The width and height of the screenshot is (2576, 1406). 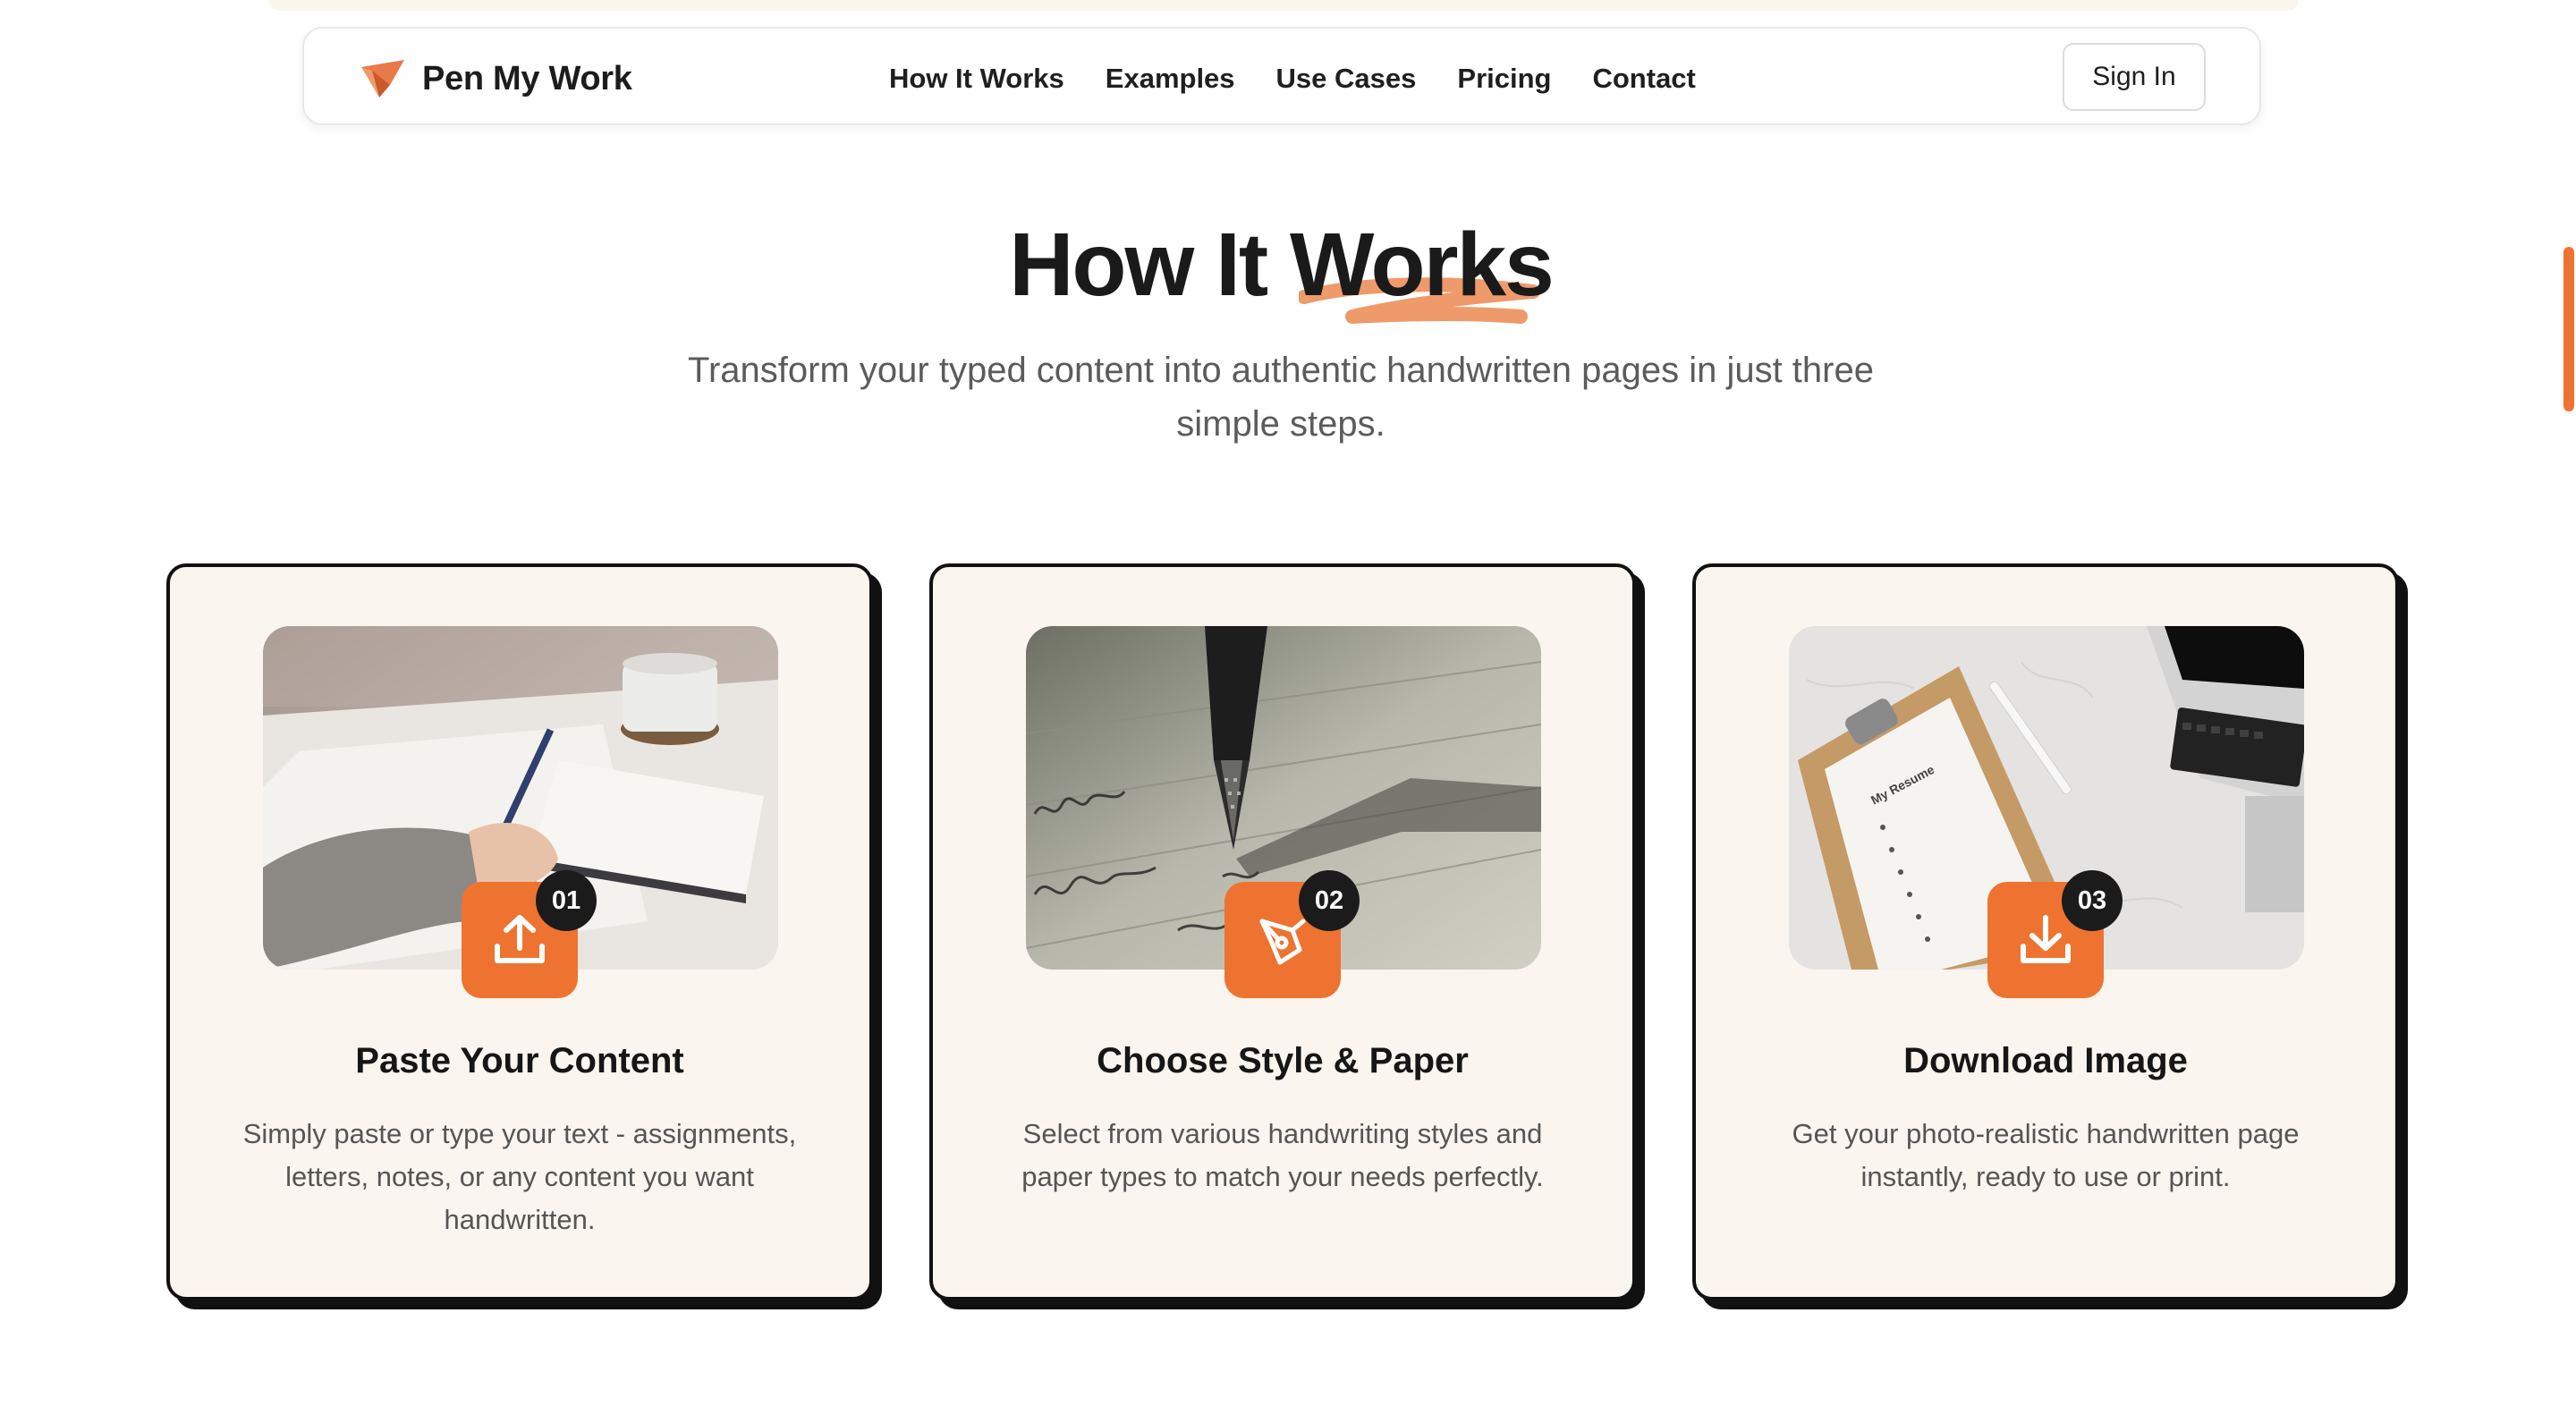 What do you see at coordinates (2568, 329) in the screenshot?
I see `scrollbar-thumb` at bounding box center [2568, 329].